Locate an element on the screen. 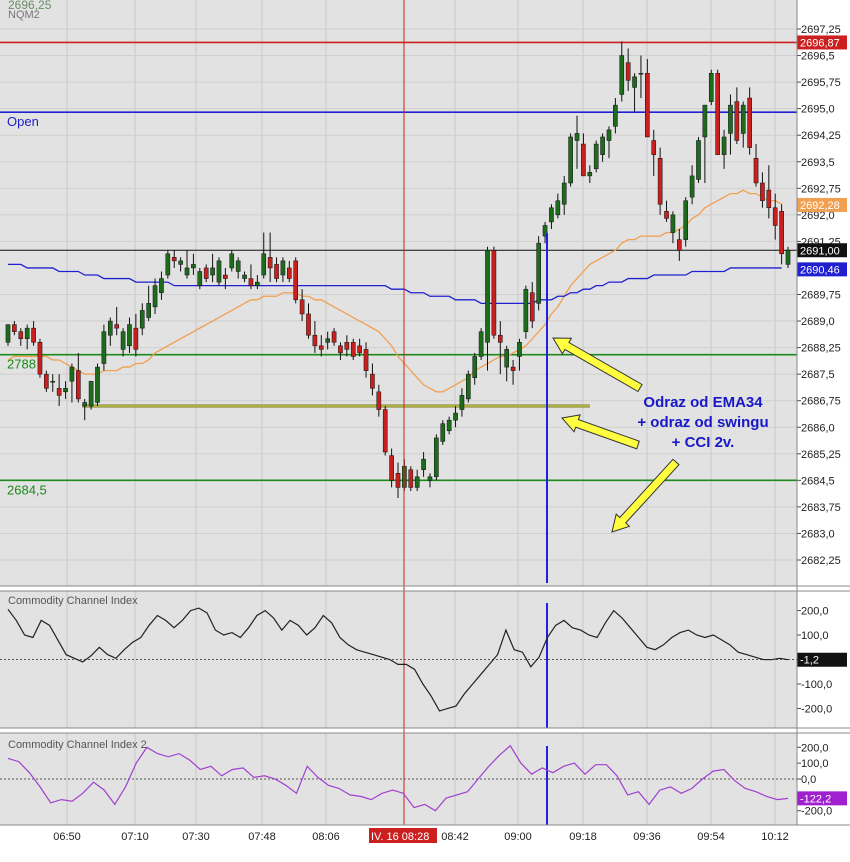 The width and height of the screenshot is (850, 862). cci1-tick-label: 200,0 is located at coordinates (815, 612).